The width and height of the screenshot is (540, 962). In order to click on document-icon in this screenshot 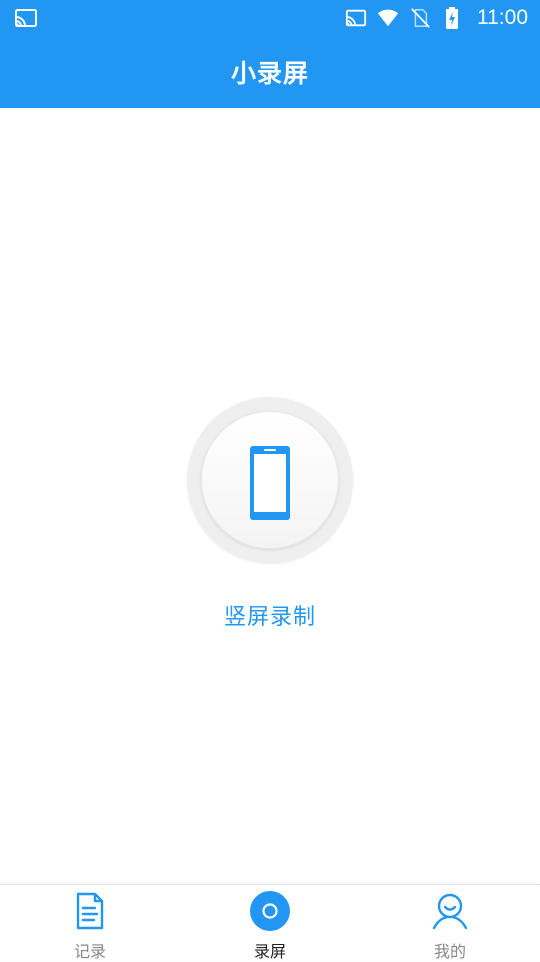, I will do `click(90, 911)`.